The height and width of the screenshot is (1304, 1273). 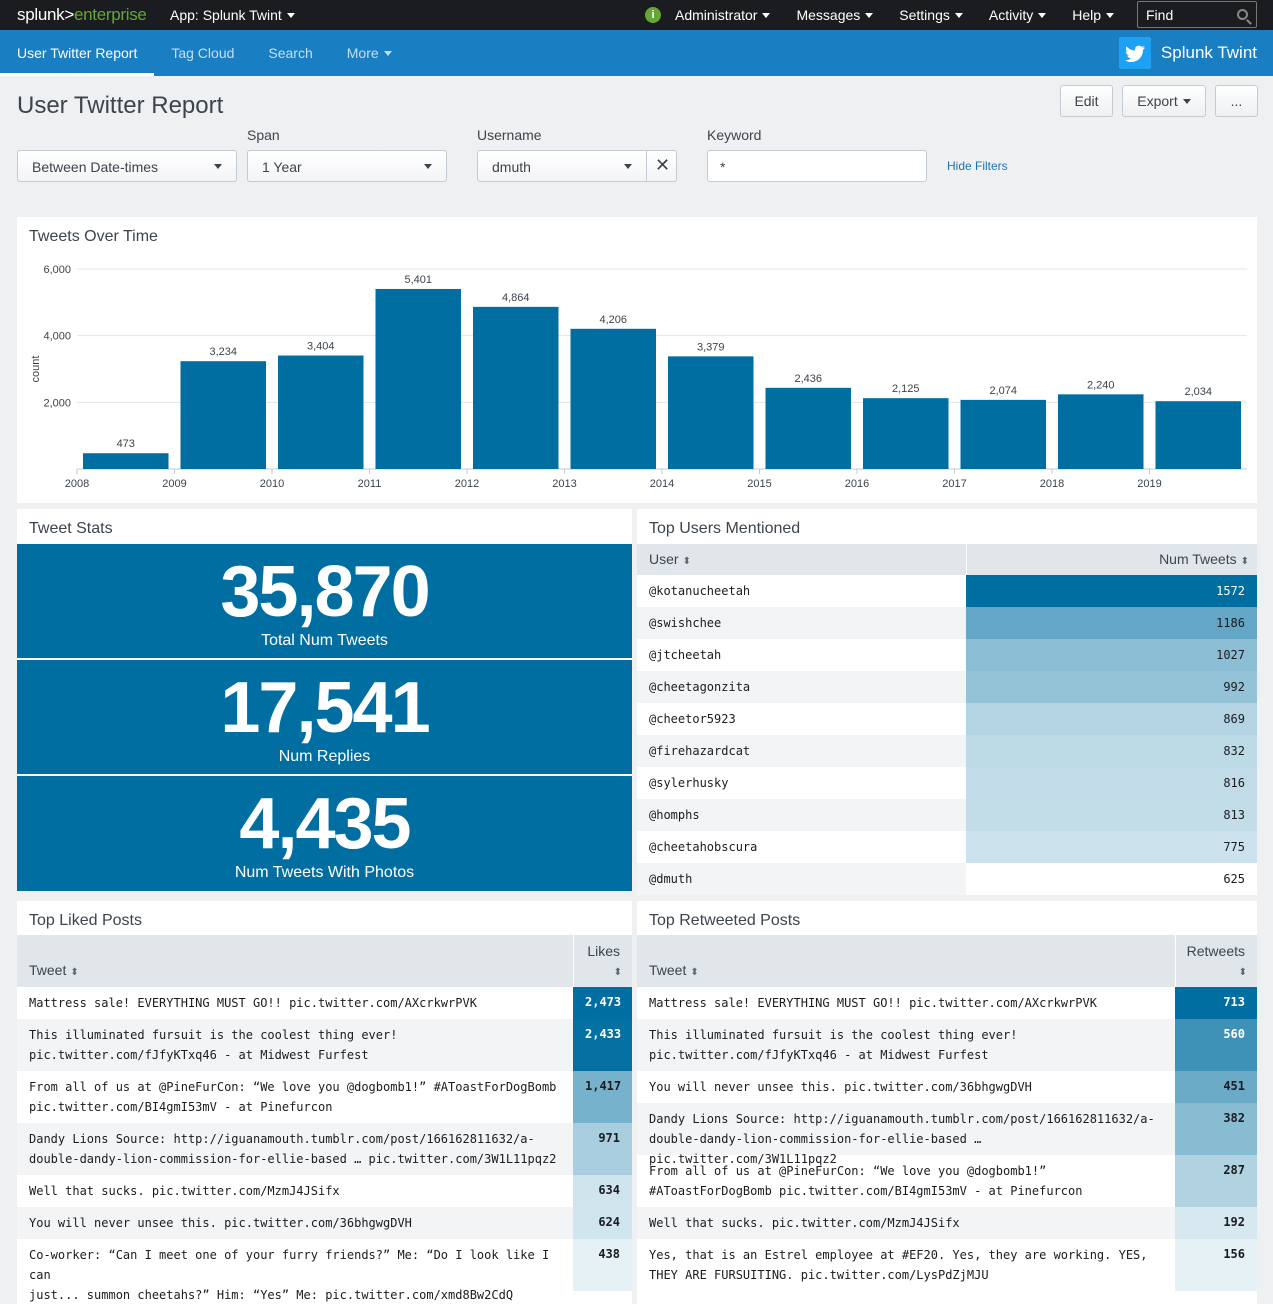 What do you see at coordinates (947, 559) in the screenshot?
I see `table-header: User Num Tweets` at bounding box center [947, 559].